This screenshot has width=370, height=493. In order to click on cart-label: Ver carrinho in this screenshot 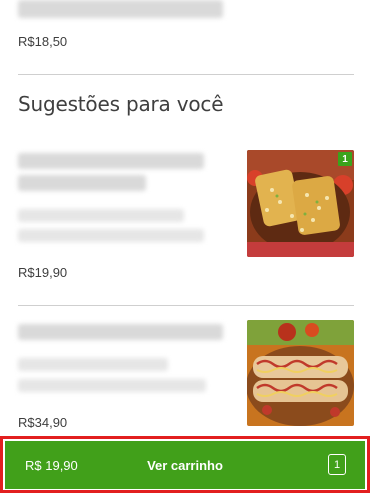, I will do `click(185, 465)`.